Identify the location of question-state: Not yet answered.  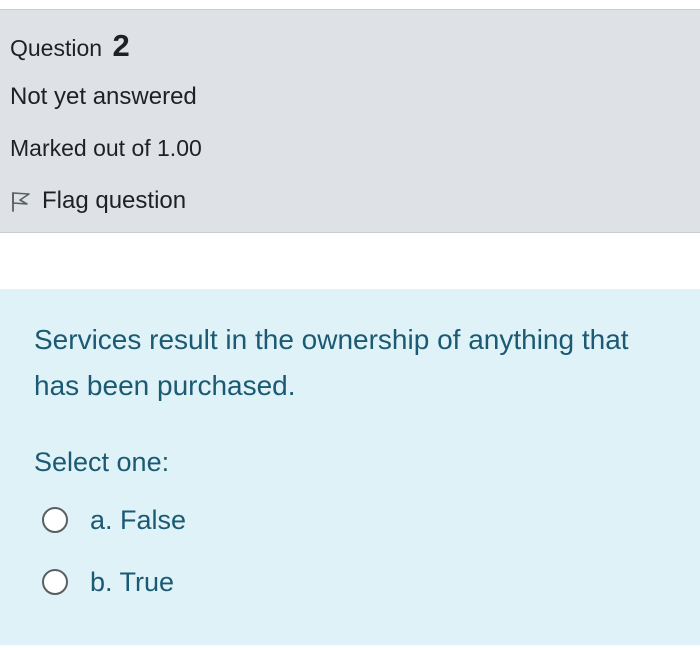
(103, 96).